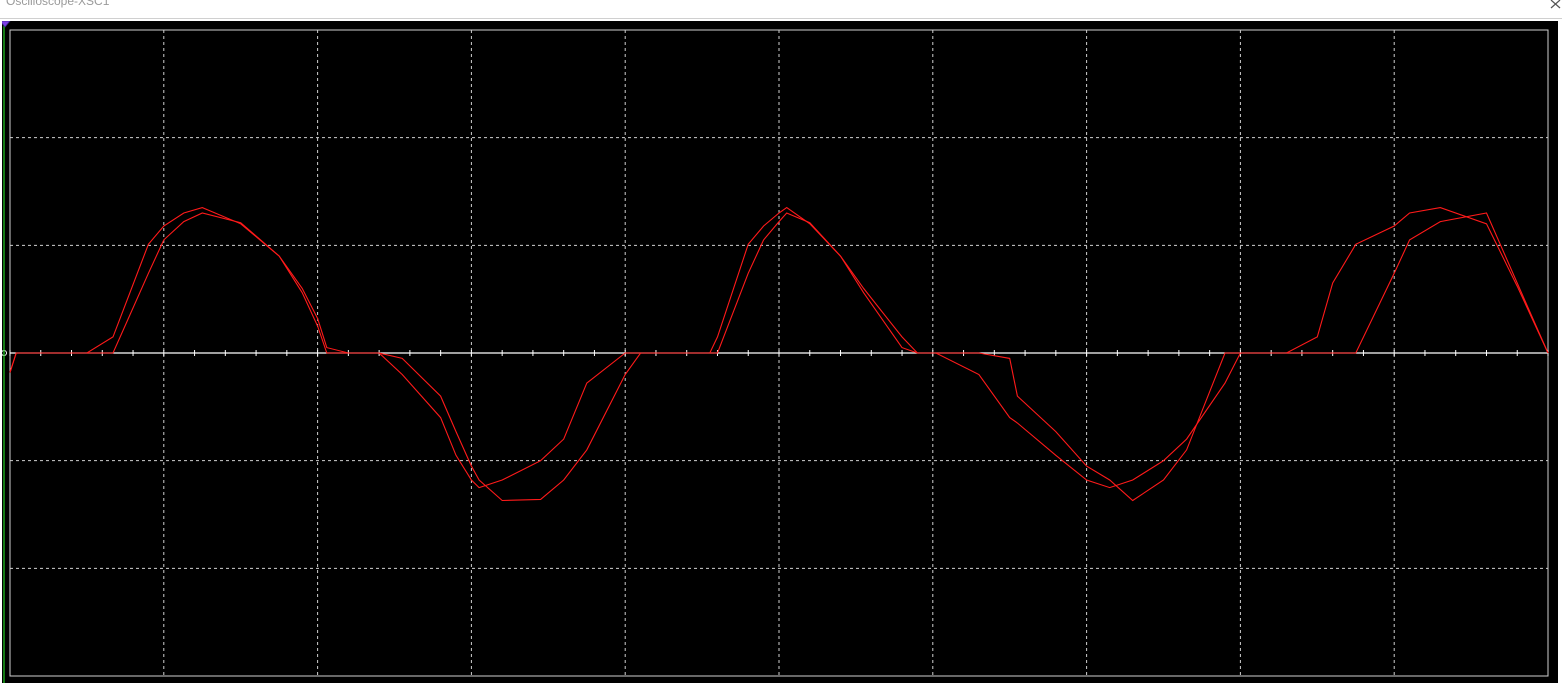 The width and height of the screenshot is (1562, 687). What do you see at coordinates (1547, 8) in the screenshot?
I see `close-button` at bounding box center [1547, 8].